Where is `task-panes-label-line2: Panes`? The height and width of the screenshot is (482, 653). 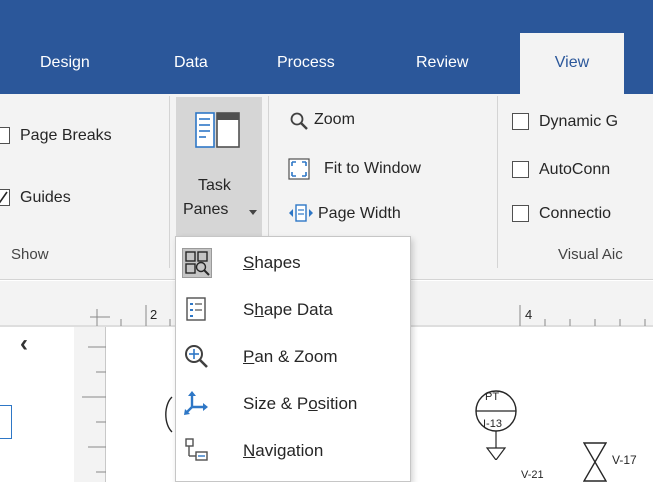
task-panes-label-line2: Panes is located at coordinates (206, 209).